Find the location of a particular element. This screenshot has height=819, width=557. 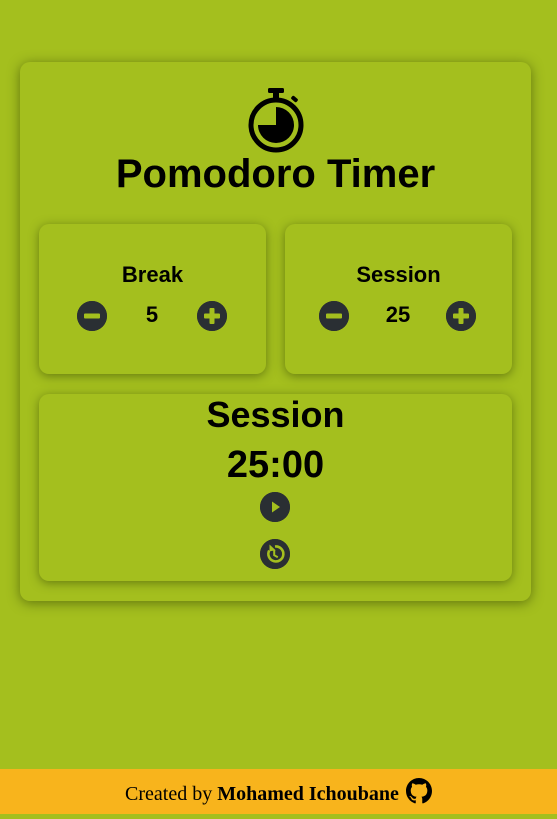

author-name: Mohamed Ichoubane is located at coordinates (308, 794).